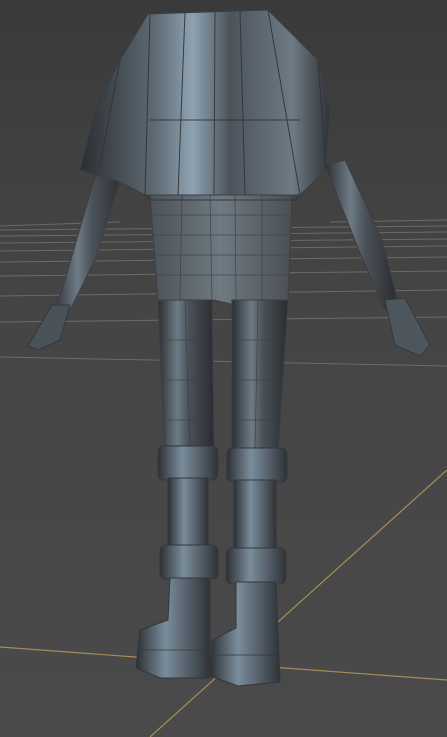 Image resolution: width=447 pixels, height=737 pixels. What do you see at coordinates (221, 250) in the screenshot?
I see `pants` at bounding box center [221, 250].